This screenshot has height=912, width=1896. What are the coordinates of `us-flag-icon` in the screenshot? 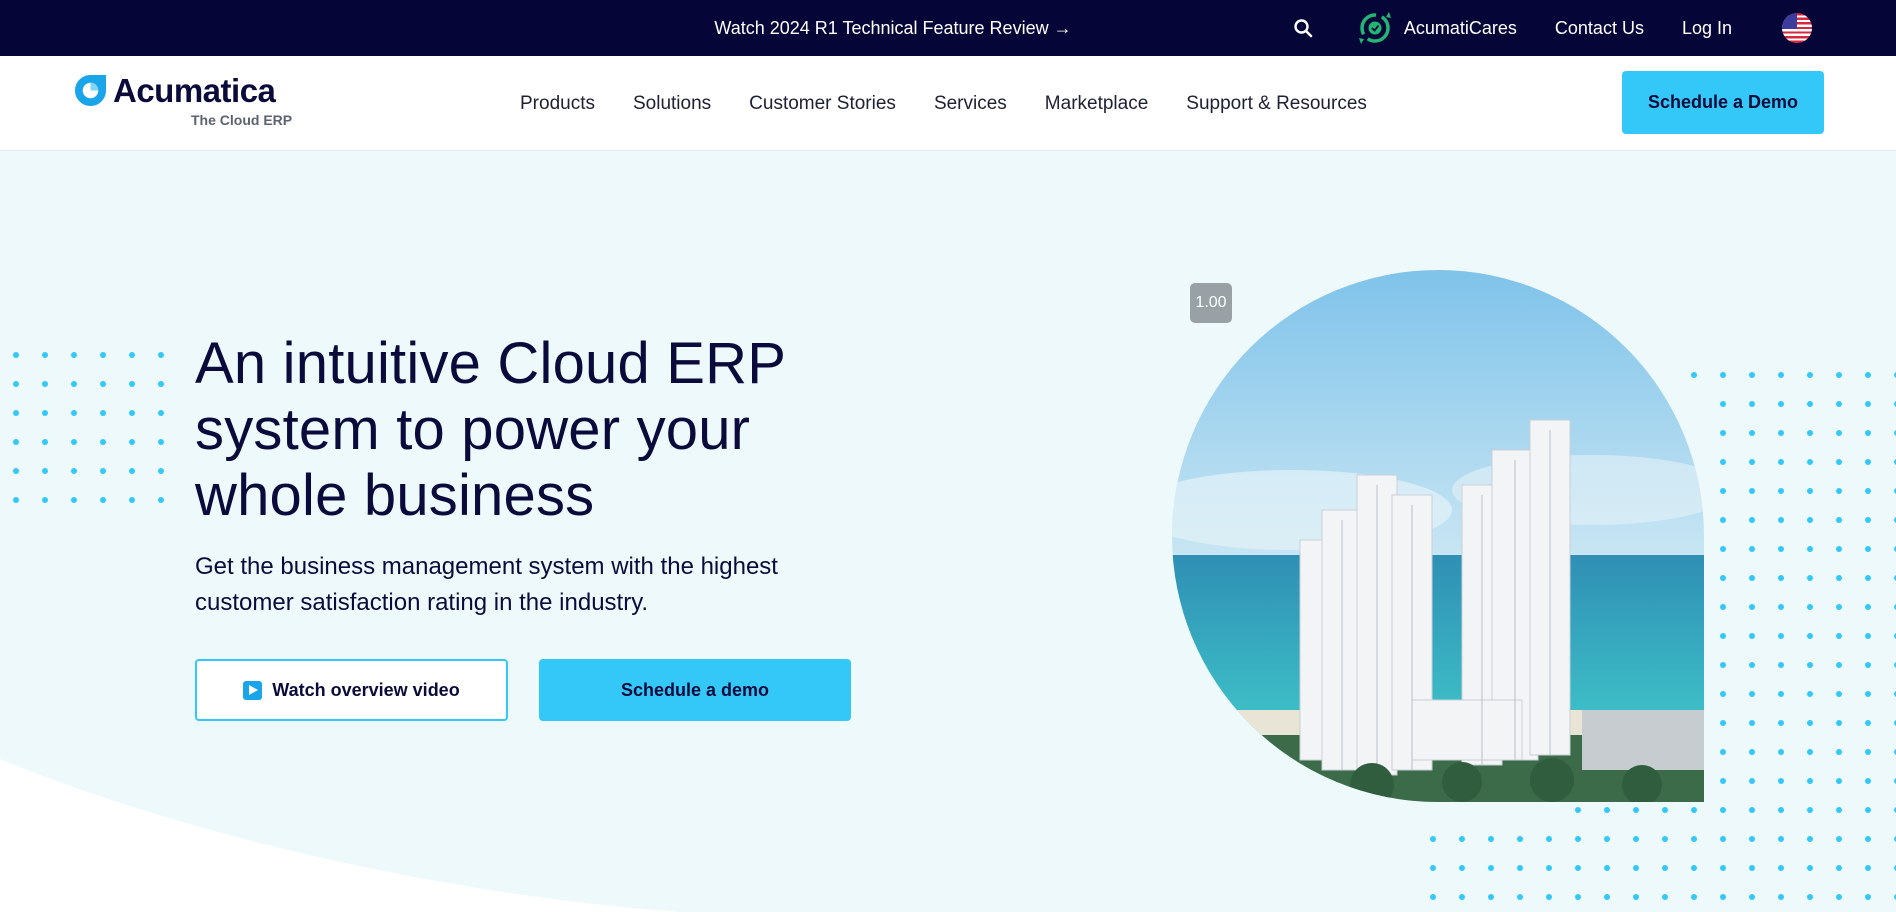 It's located at (1797, 28).